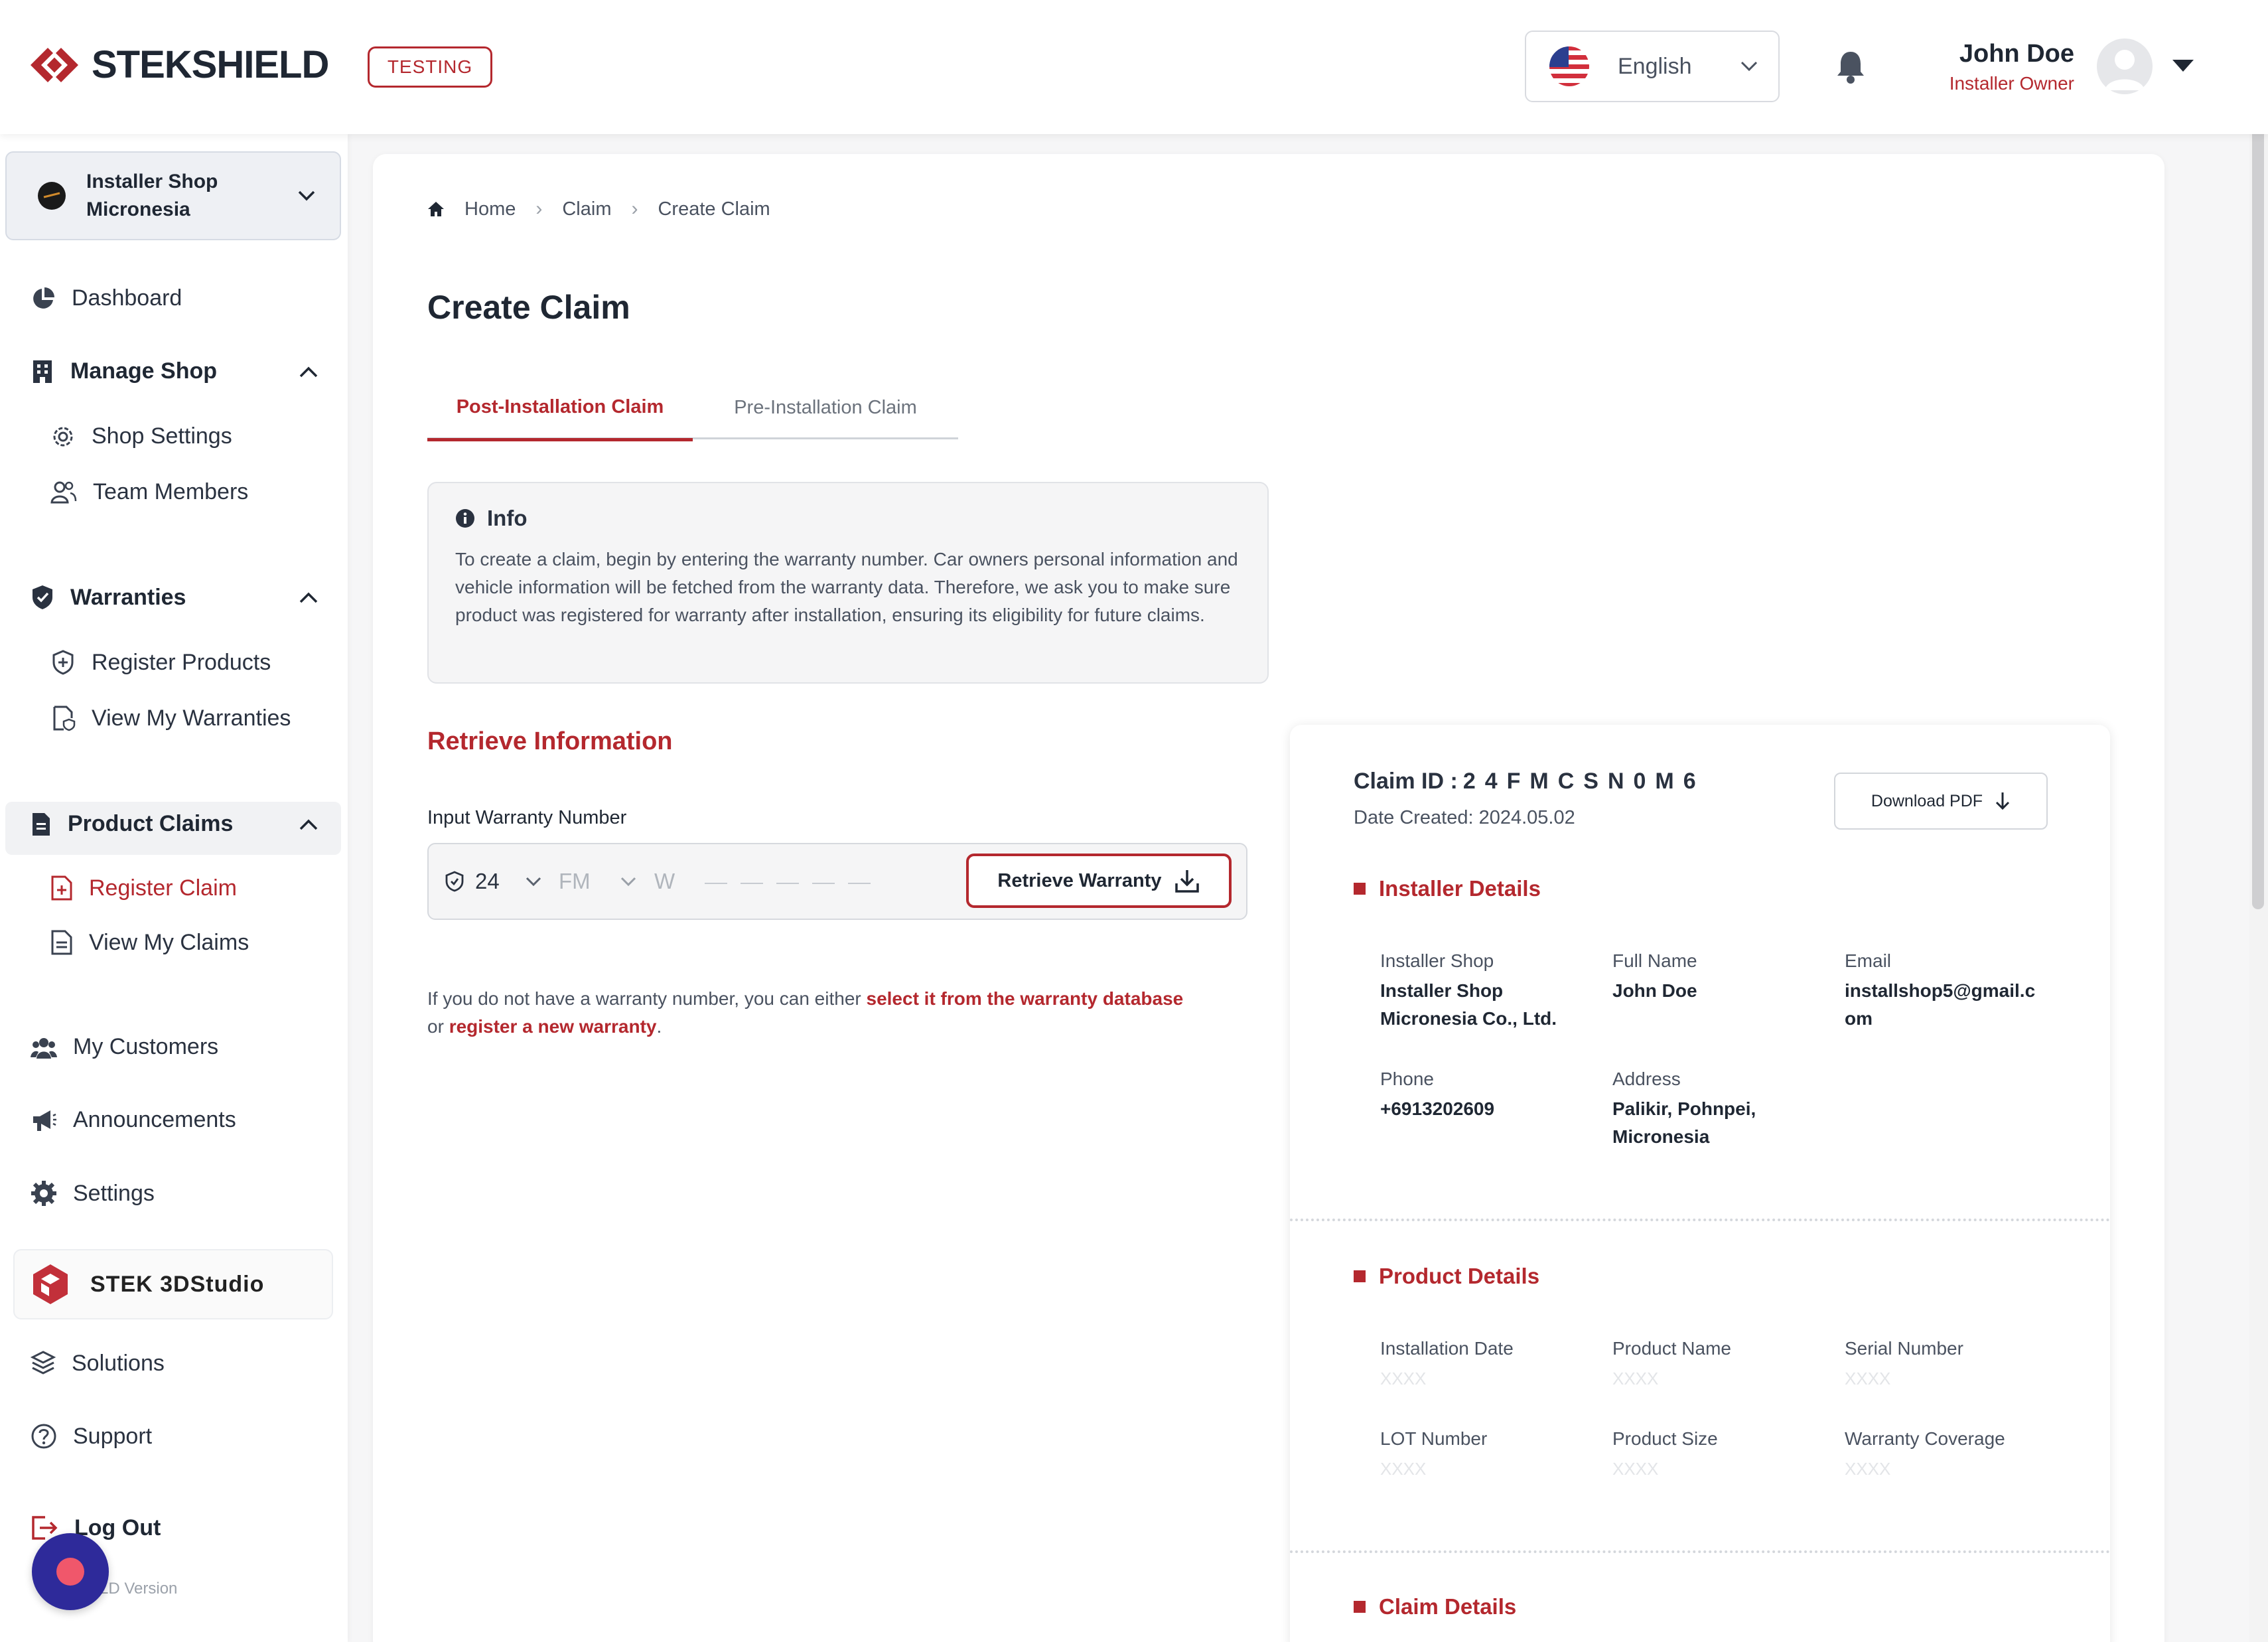 This screenshot has width=2268, height=1642. I want to click on stek-3dstudio-link: STEK 3DStudio, so click(173, 1284).